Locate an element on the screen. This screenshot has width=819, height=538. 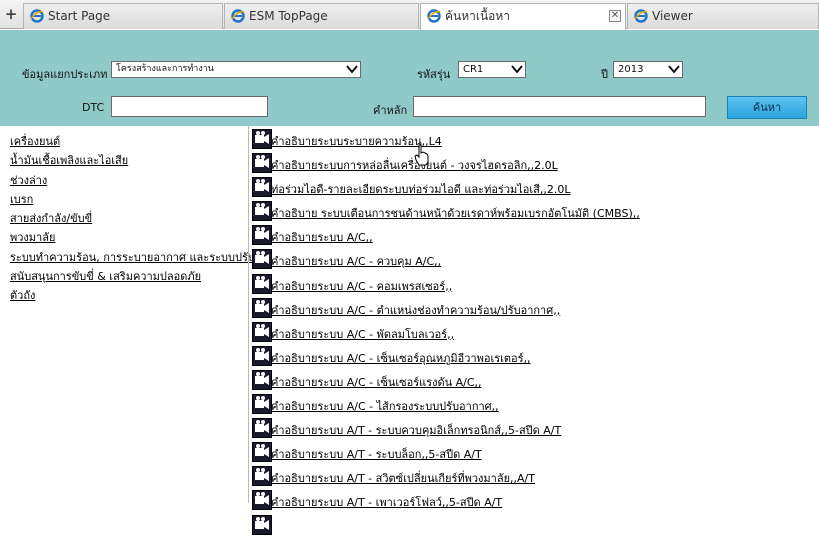
category-link: สายส่งกำลัง/ขับขี่ is located at coordinates (132, 218).